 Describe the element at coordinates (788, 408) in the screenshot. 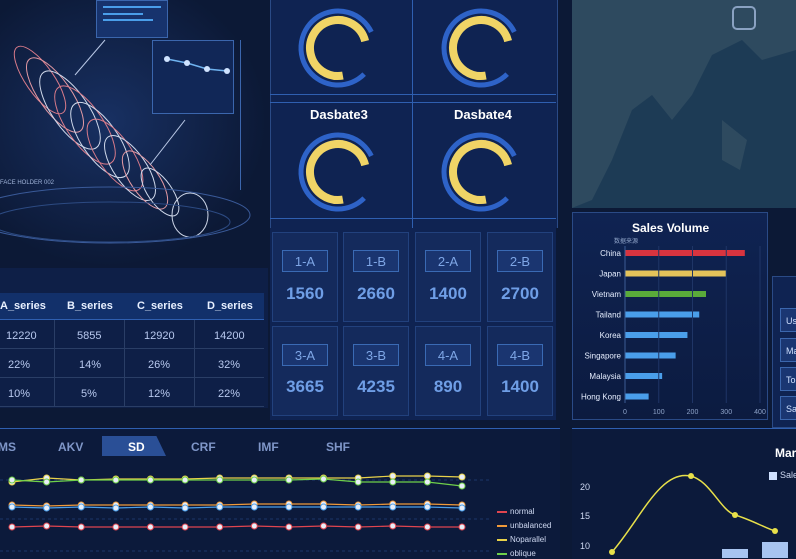

I see `side-button-sa: Sa` at that location.